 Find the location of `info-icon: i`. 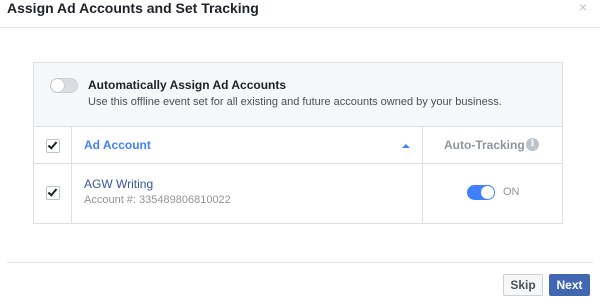

info-icon: i is located at coordinates (532, 144).